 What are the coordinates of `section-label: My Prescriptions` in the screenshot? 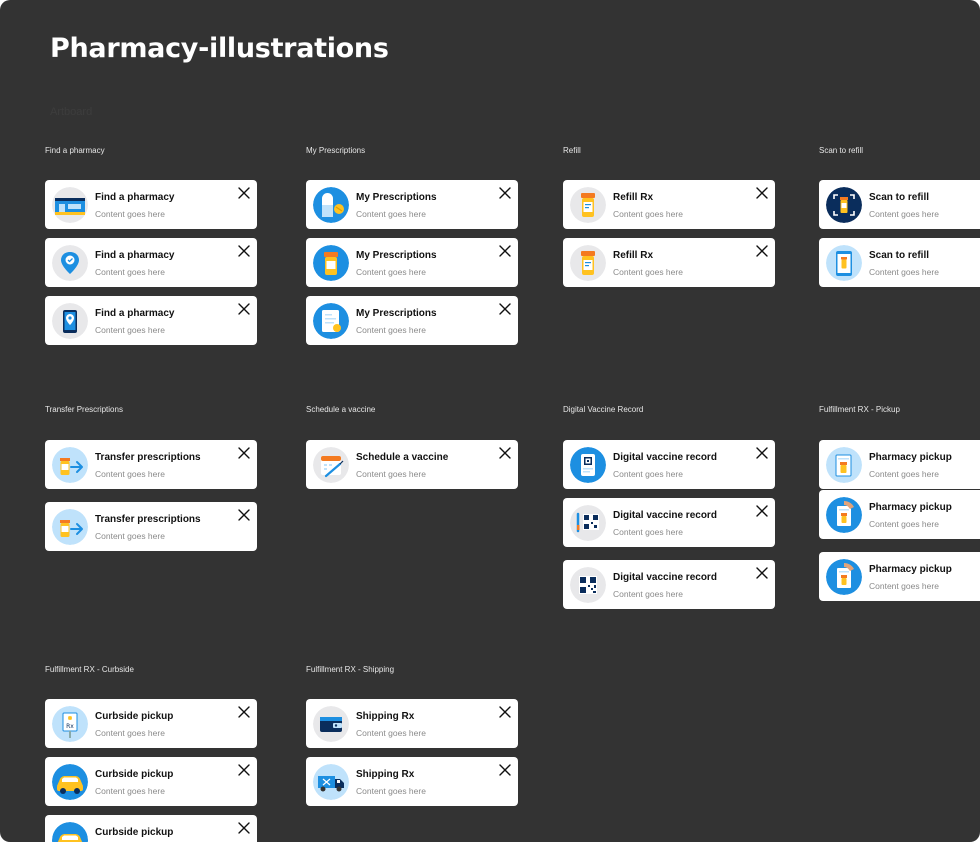 It's located at (336, 150).